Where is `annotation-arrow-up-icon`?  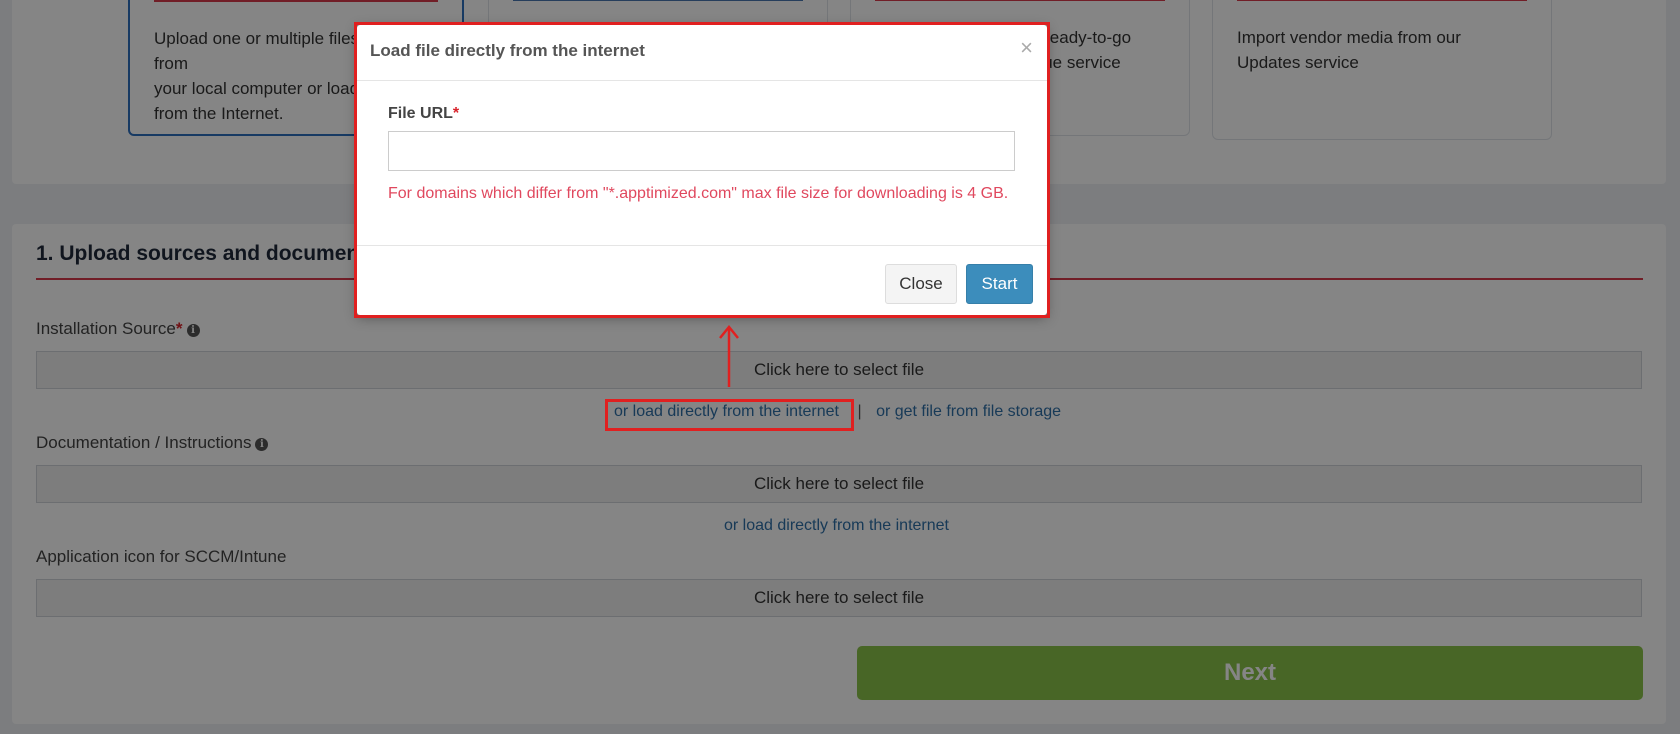
annotation-arrow-up-icon is located at coordinates (729, 356).